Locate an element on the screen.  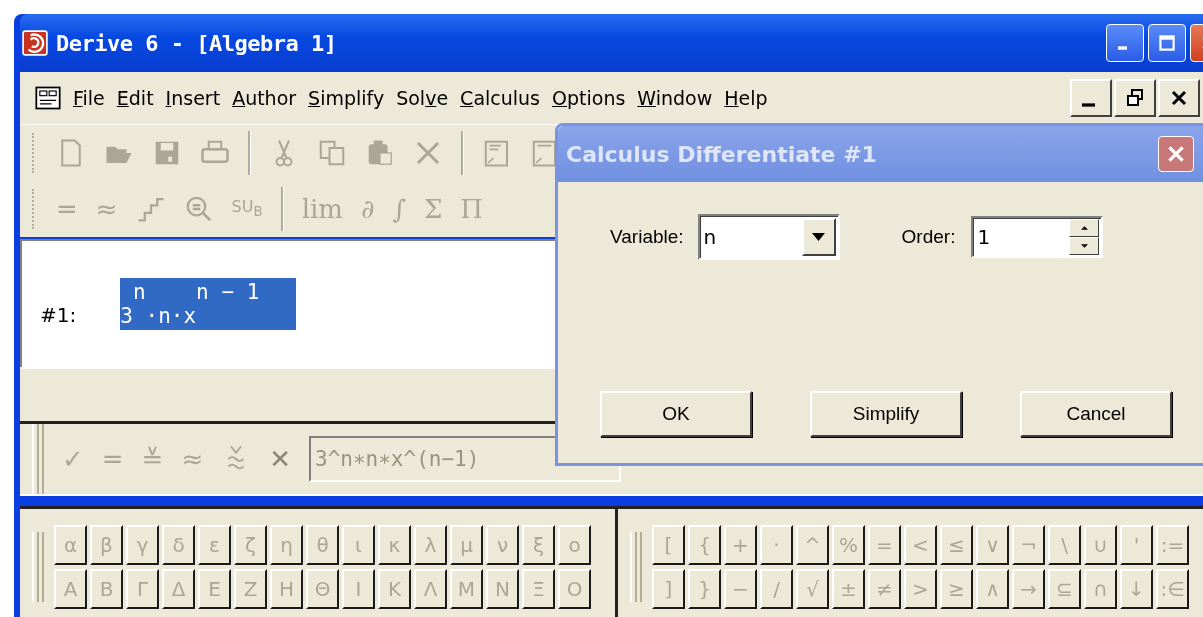
symbol-button: ± is located at coordinates (848, 588).